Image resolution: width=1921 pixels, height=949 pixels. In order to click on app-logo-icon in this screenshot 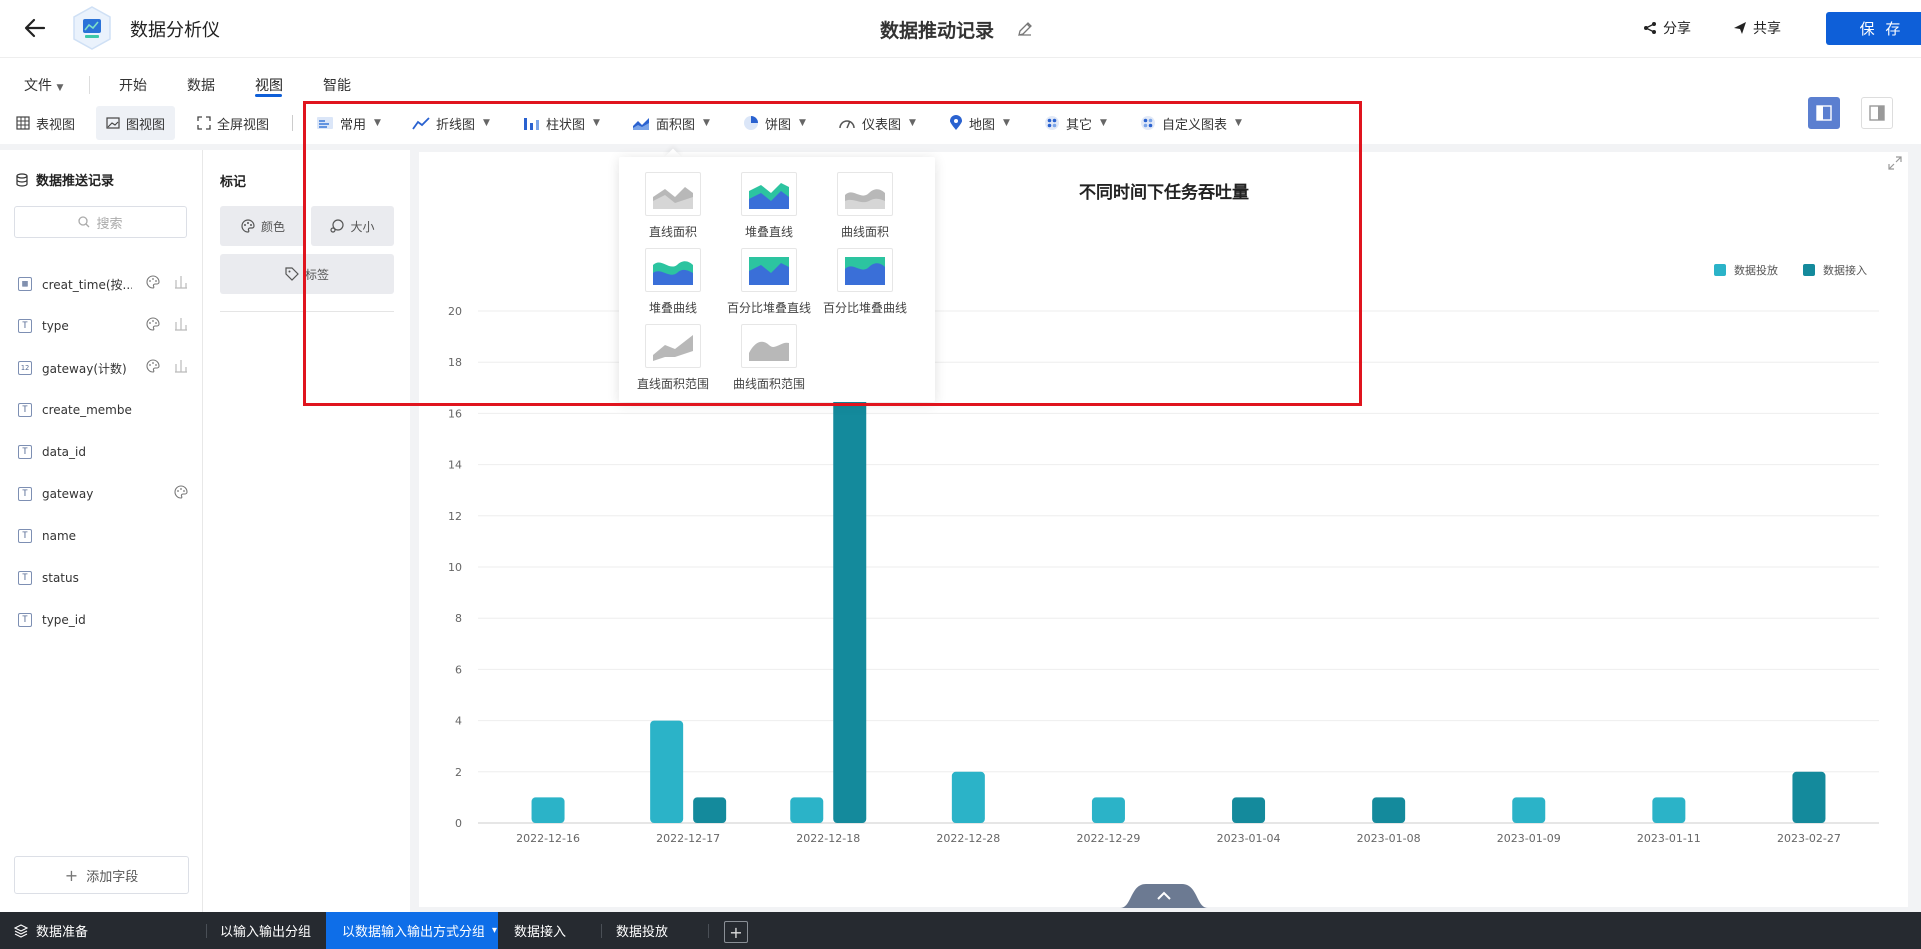, I will do `click(92, 28)`.